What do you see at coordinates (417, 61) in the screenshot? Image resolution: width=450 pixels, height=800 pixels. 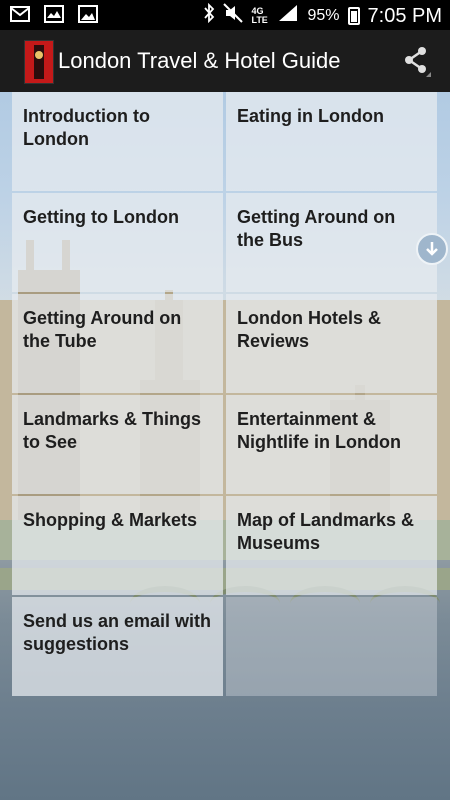 I see `share-icon` at bounding box center [417, 61].